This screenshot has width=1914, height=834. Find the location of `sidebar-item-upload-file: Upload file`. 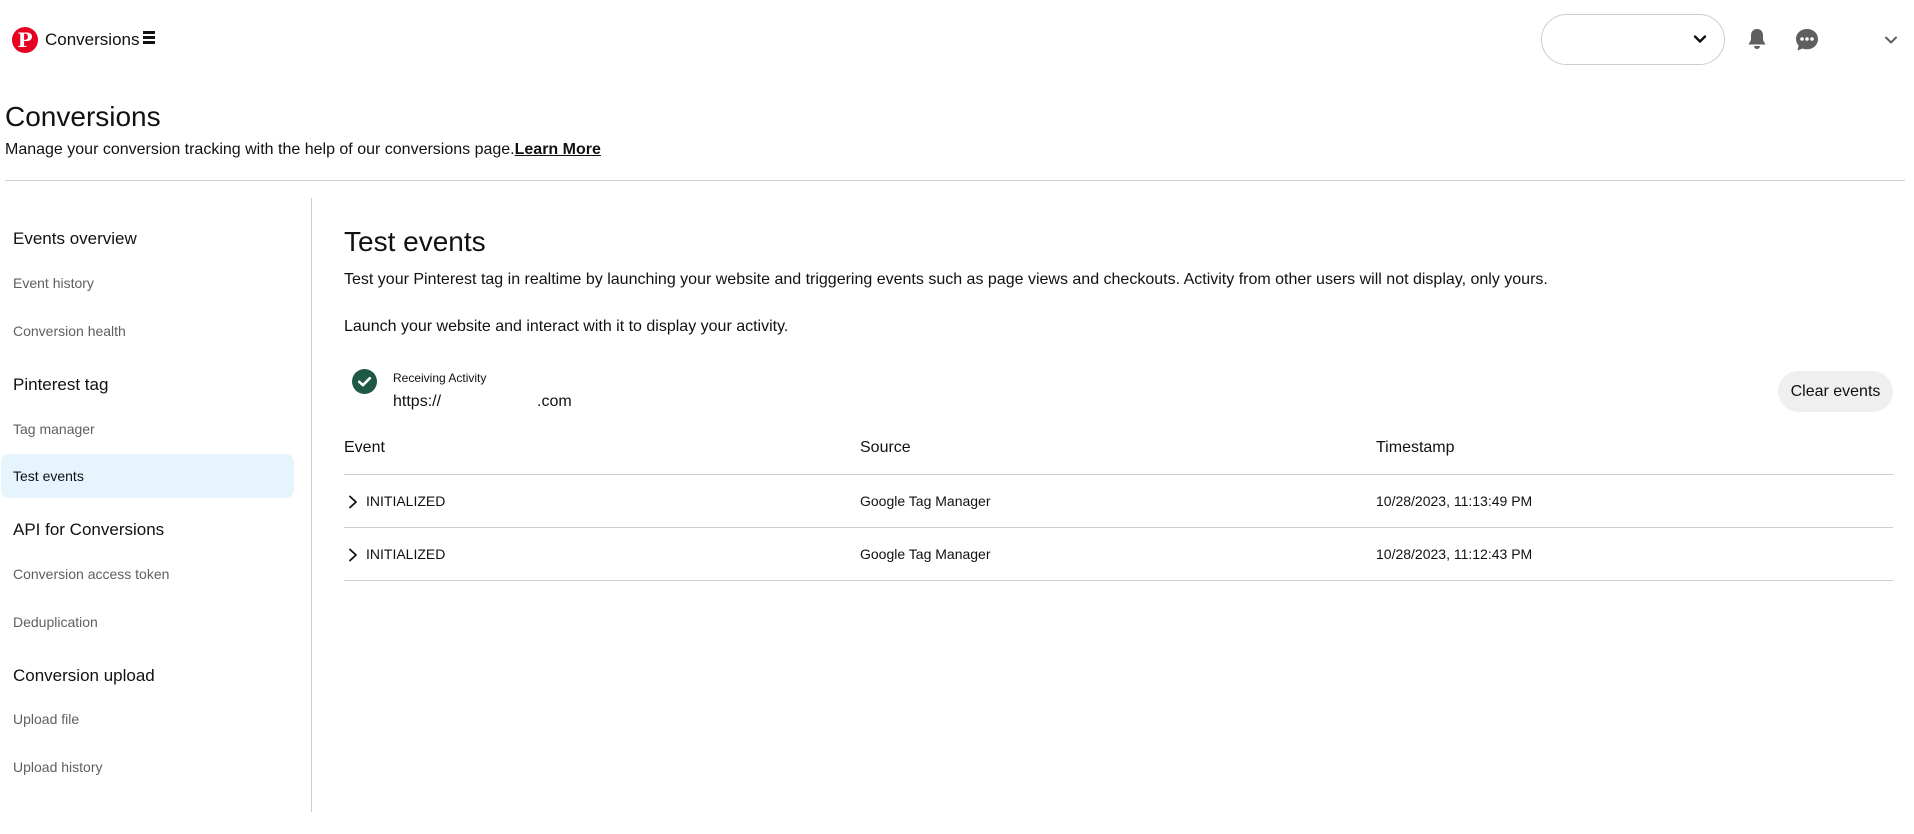

sidebar-item-upload-file: Upload file is located at coordinates (147, 719).